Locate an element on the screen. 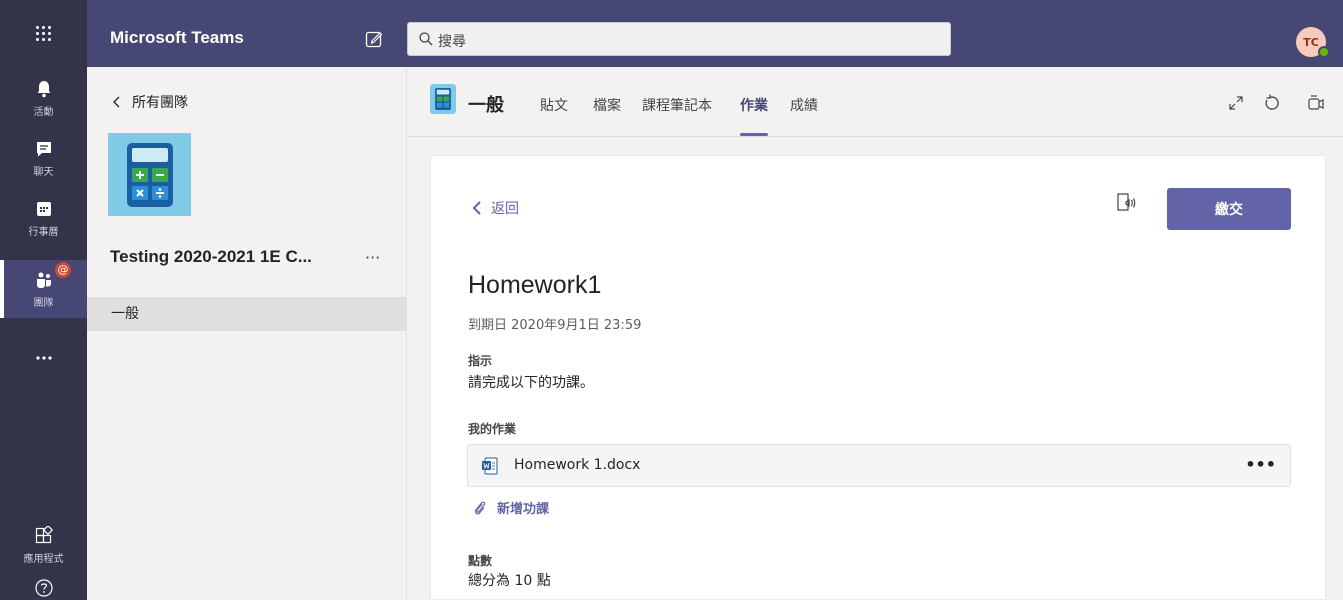 Image resolution: width=1343 pixels, height=600 pixels. all-teams-link: 所有團隊 is located at coordinates (150, 102).